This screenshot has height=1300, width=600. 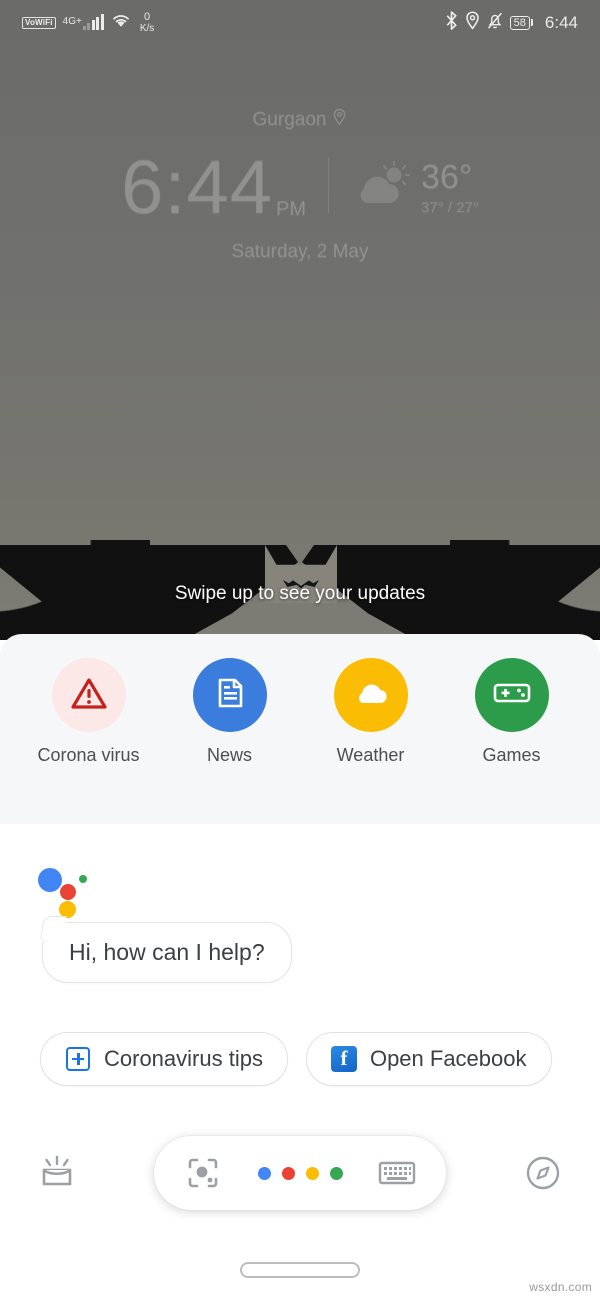 What do you see at coordinates (78, 1059) in the screenshot?
I see `medical-plus-icon` at bounding box center [78, 1059].